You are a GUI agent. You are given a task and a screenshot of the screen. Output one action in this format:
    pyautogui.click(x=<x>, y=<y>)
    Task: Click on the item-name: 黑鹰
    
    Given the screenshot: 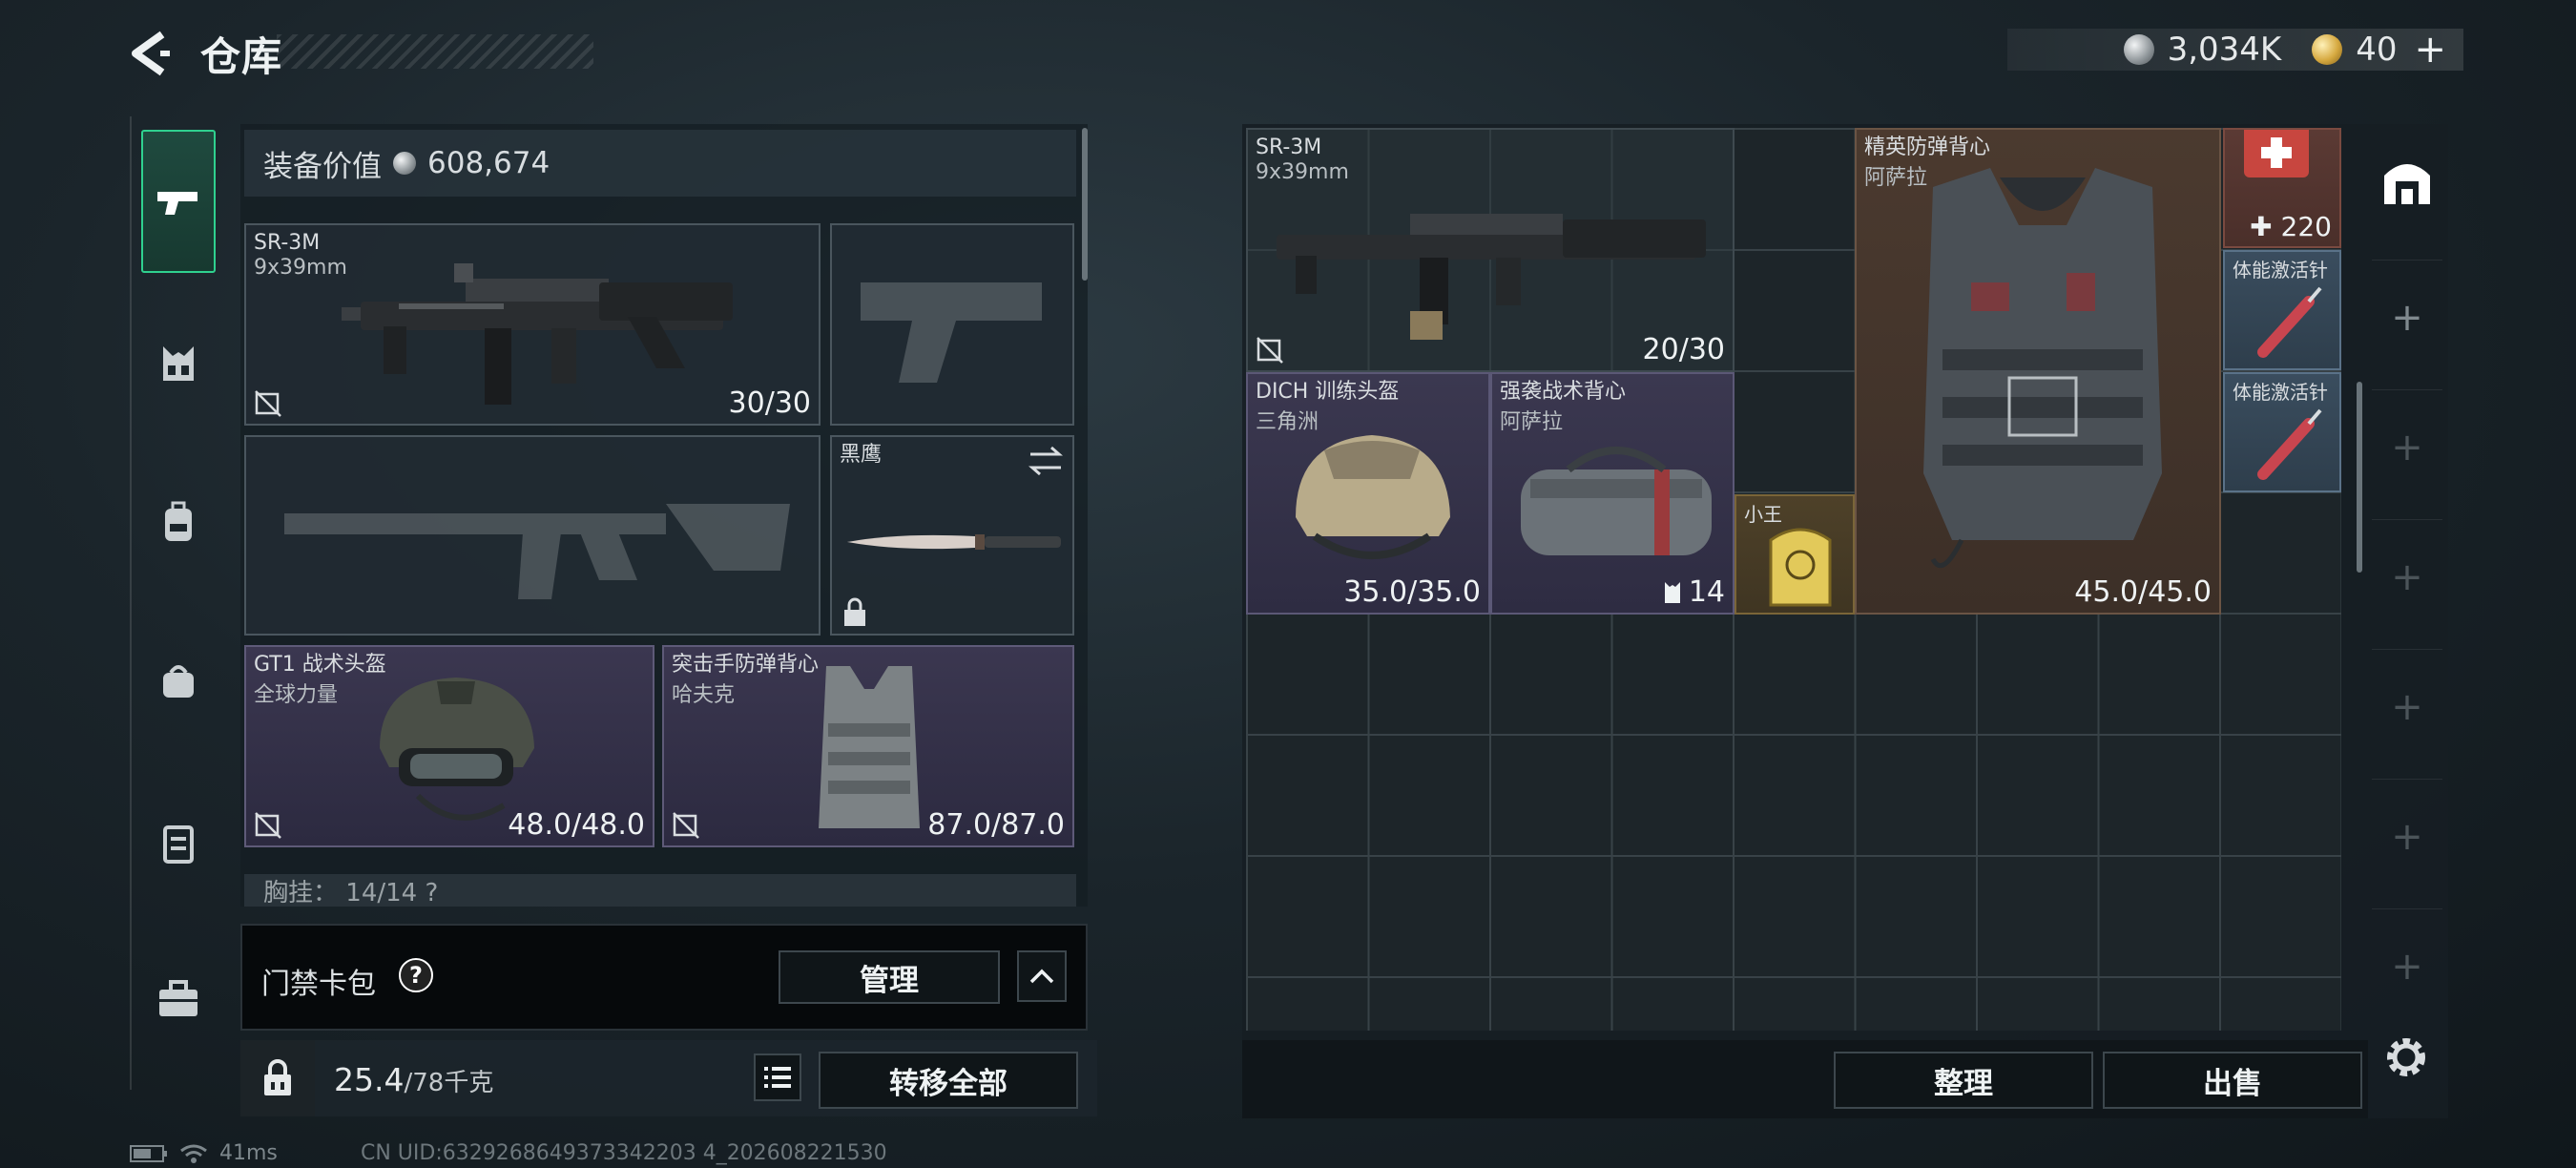 What is the action you would take?
    pyautogui.click(x=861, y=455)
    